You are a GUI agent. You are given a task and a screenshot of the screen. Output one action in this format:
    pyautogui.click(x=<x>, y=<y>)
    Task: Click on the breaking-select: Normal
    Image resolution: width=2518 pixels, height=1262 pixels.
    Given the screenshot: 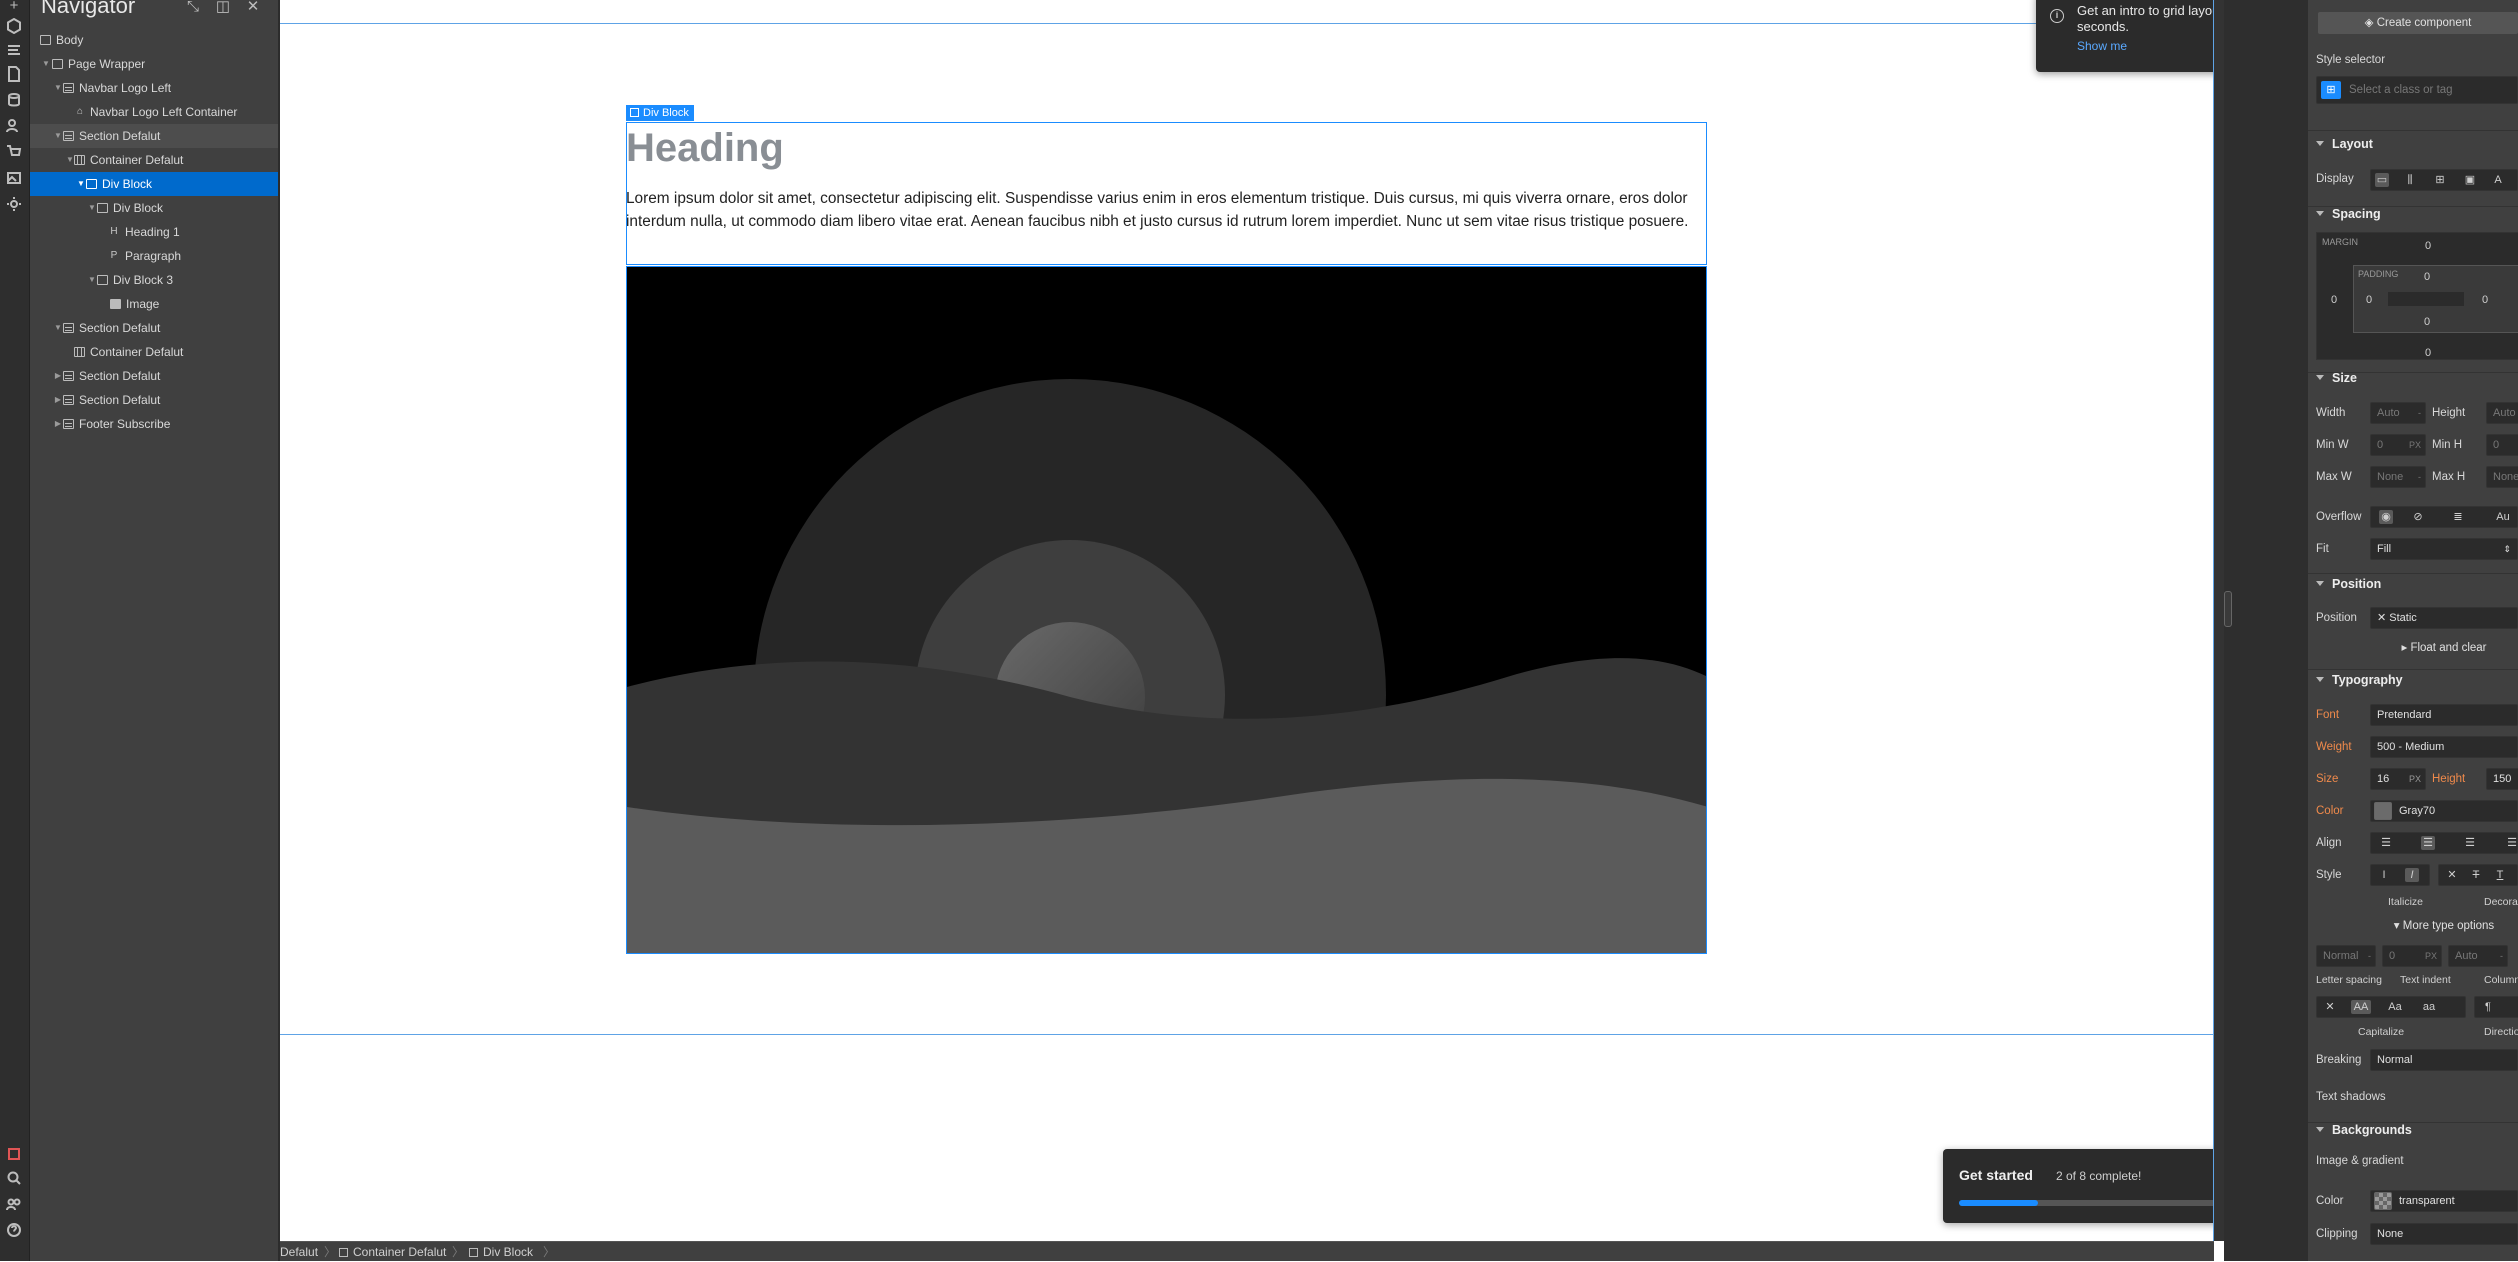 What is the action you would take?
    pyautogui.click(x=2444, y=1060)
    